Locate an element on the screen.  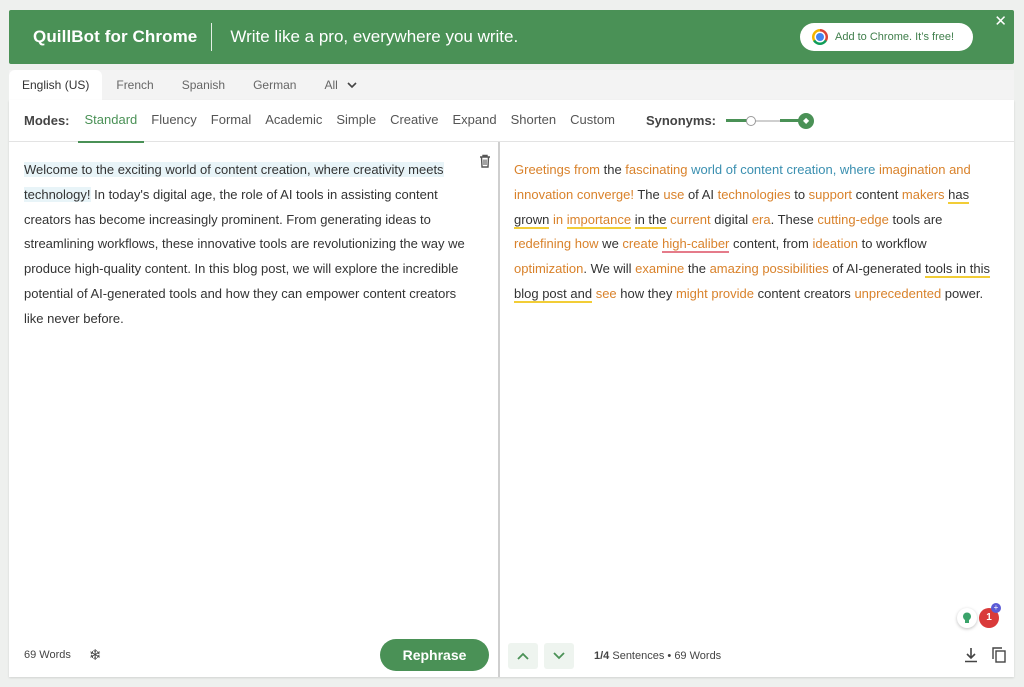
tab-german: German is located at coordinates (274, 85).